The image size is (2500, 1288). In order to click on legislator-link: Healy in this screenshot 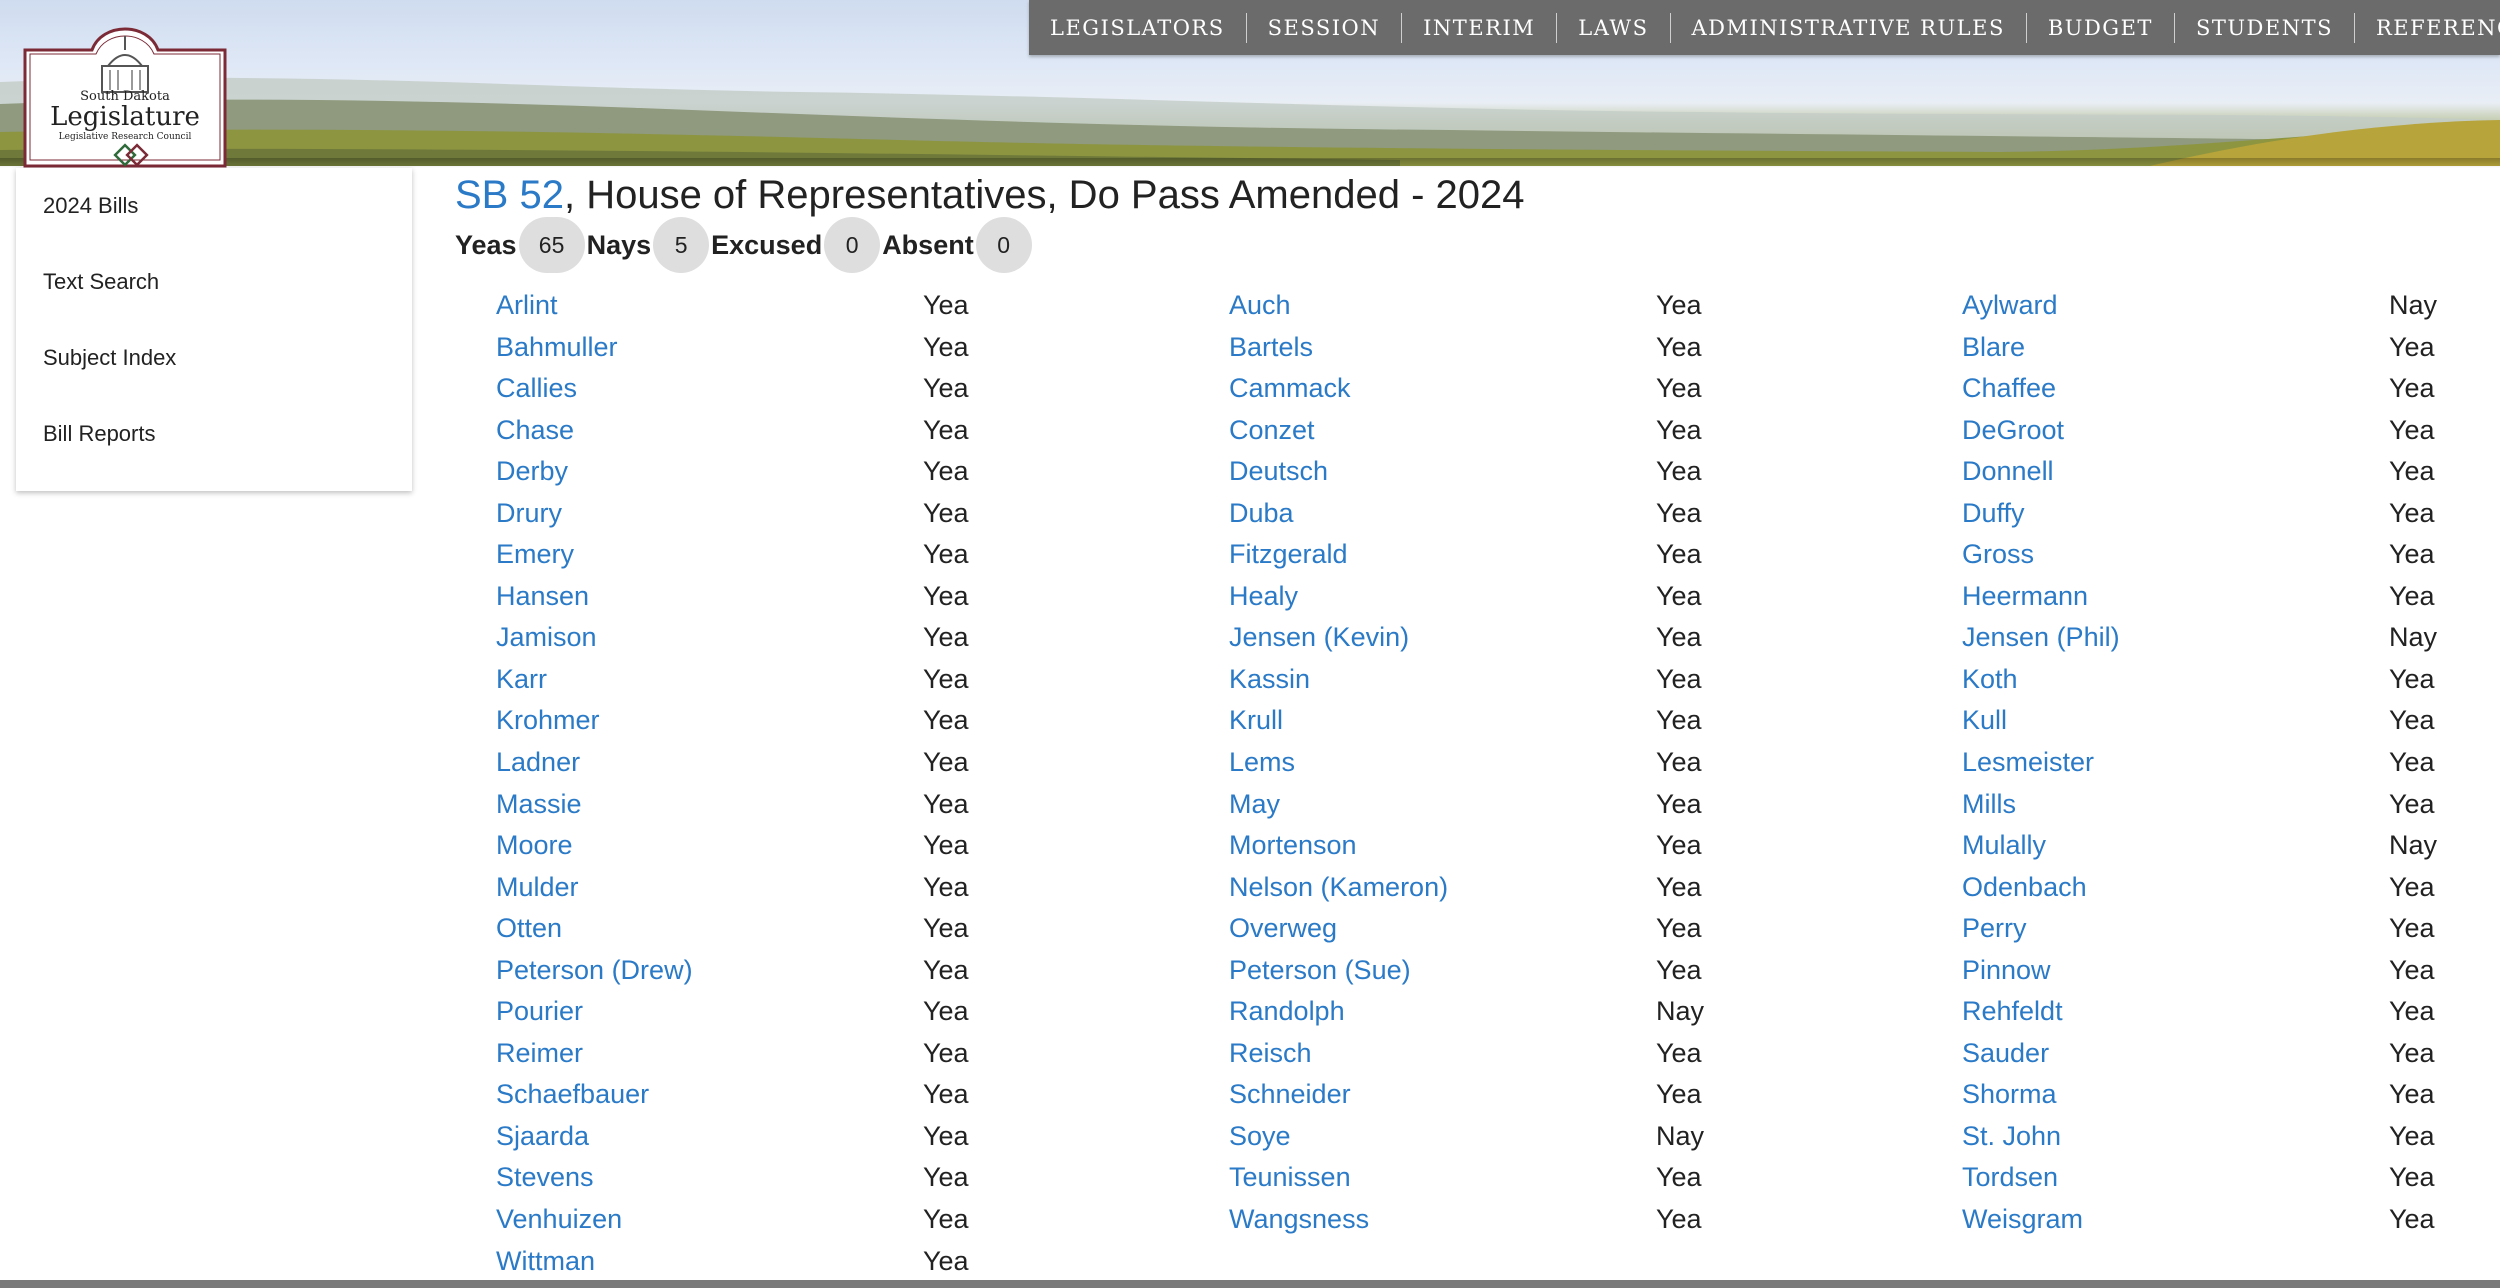, I will do `click(1442, 597)`.